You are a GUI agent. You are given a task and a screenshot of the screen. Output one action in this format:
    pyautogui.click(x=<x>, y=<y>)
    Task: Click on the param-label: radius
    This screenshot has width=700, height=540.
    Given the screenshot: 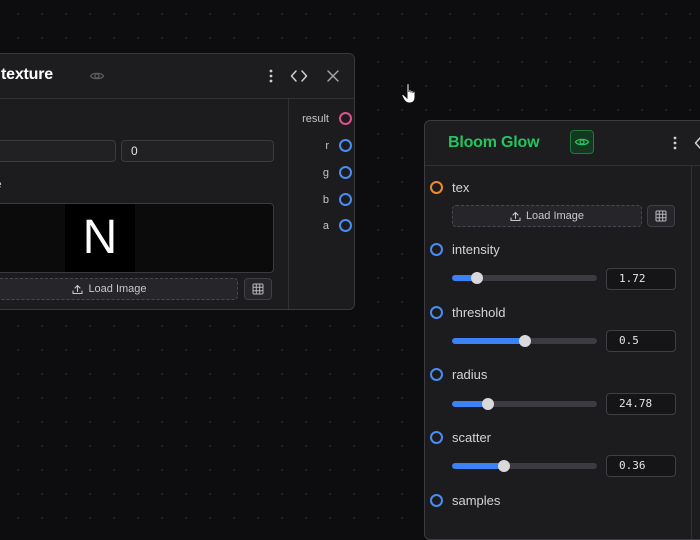 What is the action you would take?
    pyautogui.click(x=470, y=374)
    